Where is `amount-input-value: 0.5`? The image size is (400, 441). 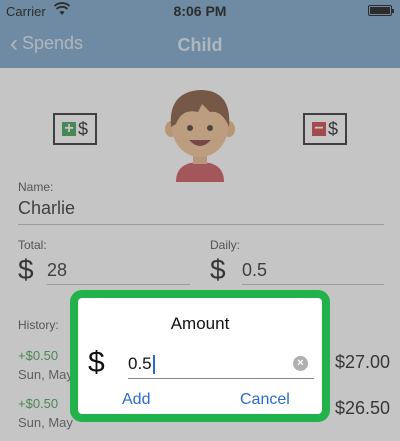
amount-input-value: 0.5 is located at coordinates (140, 363).